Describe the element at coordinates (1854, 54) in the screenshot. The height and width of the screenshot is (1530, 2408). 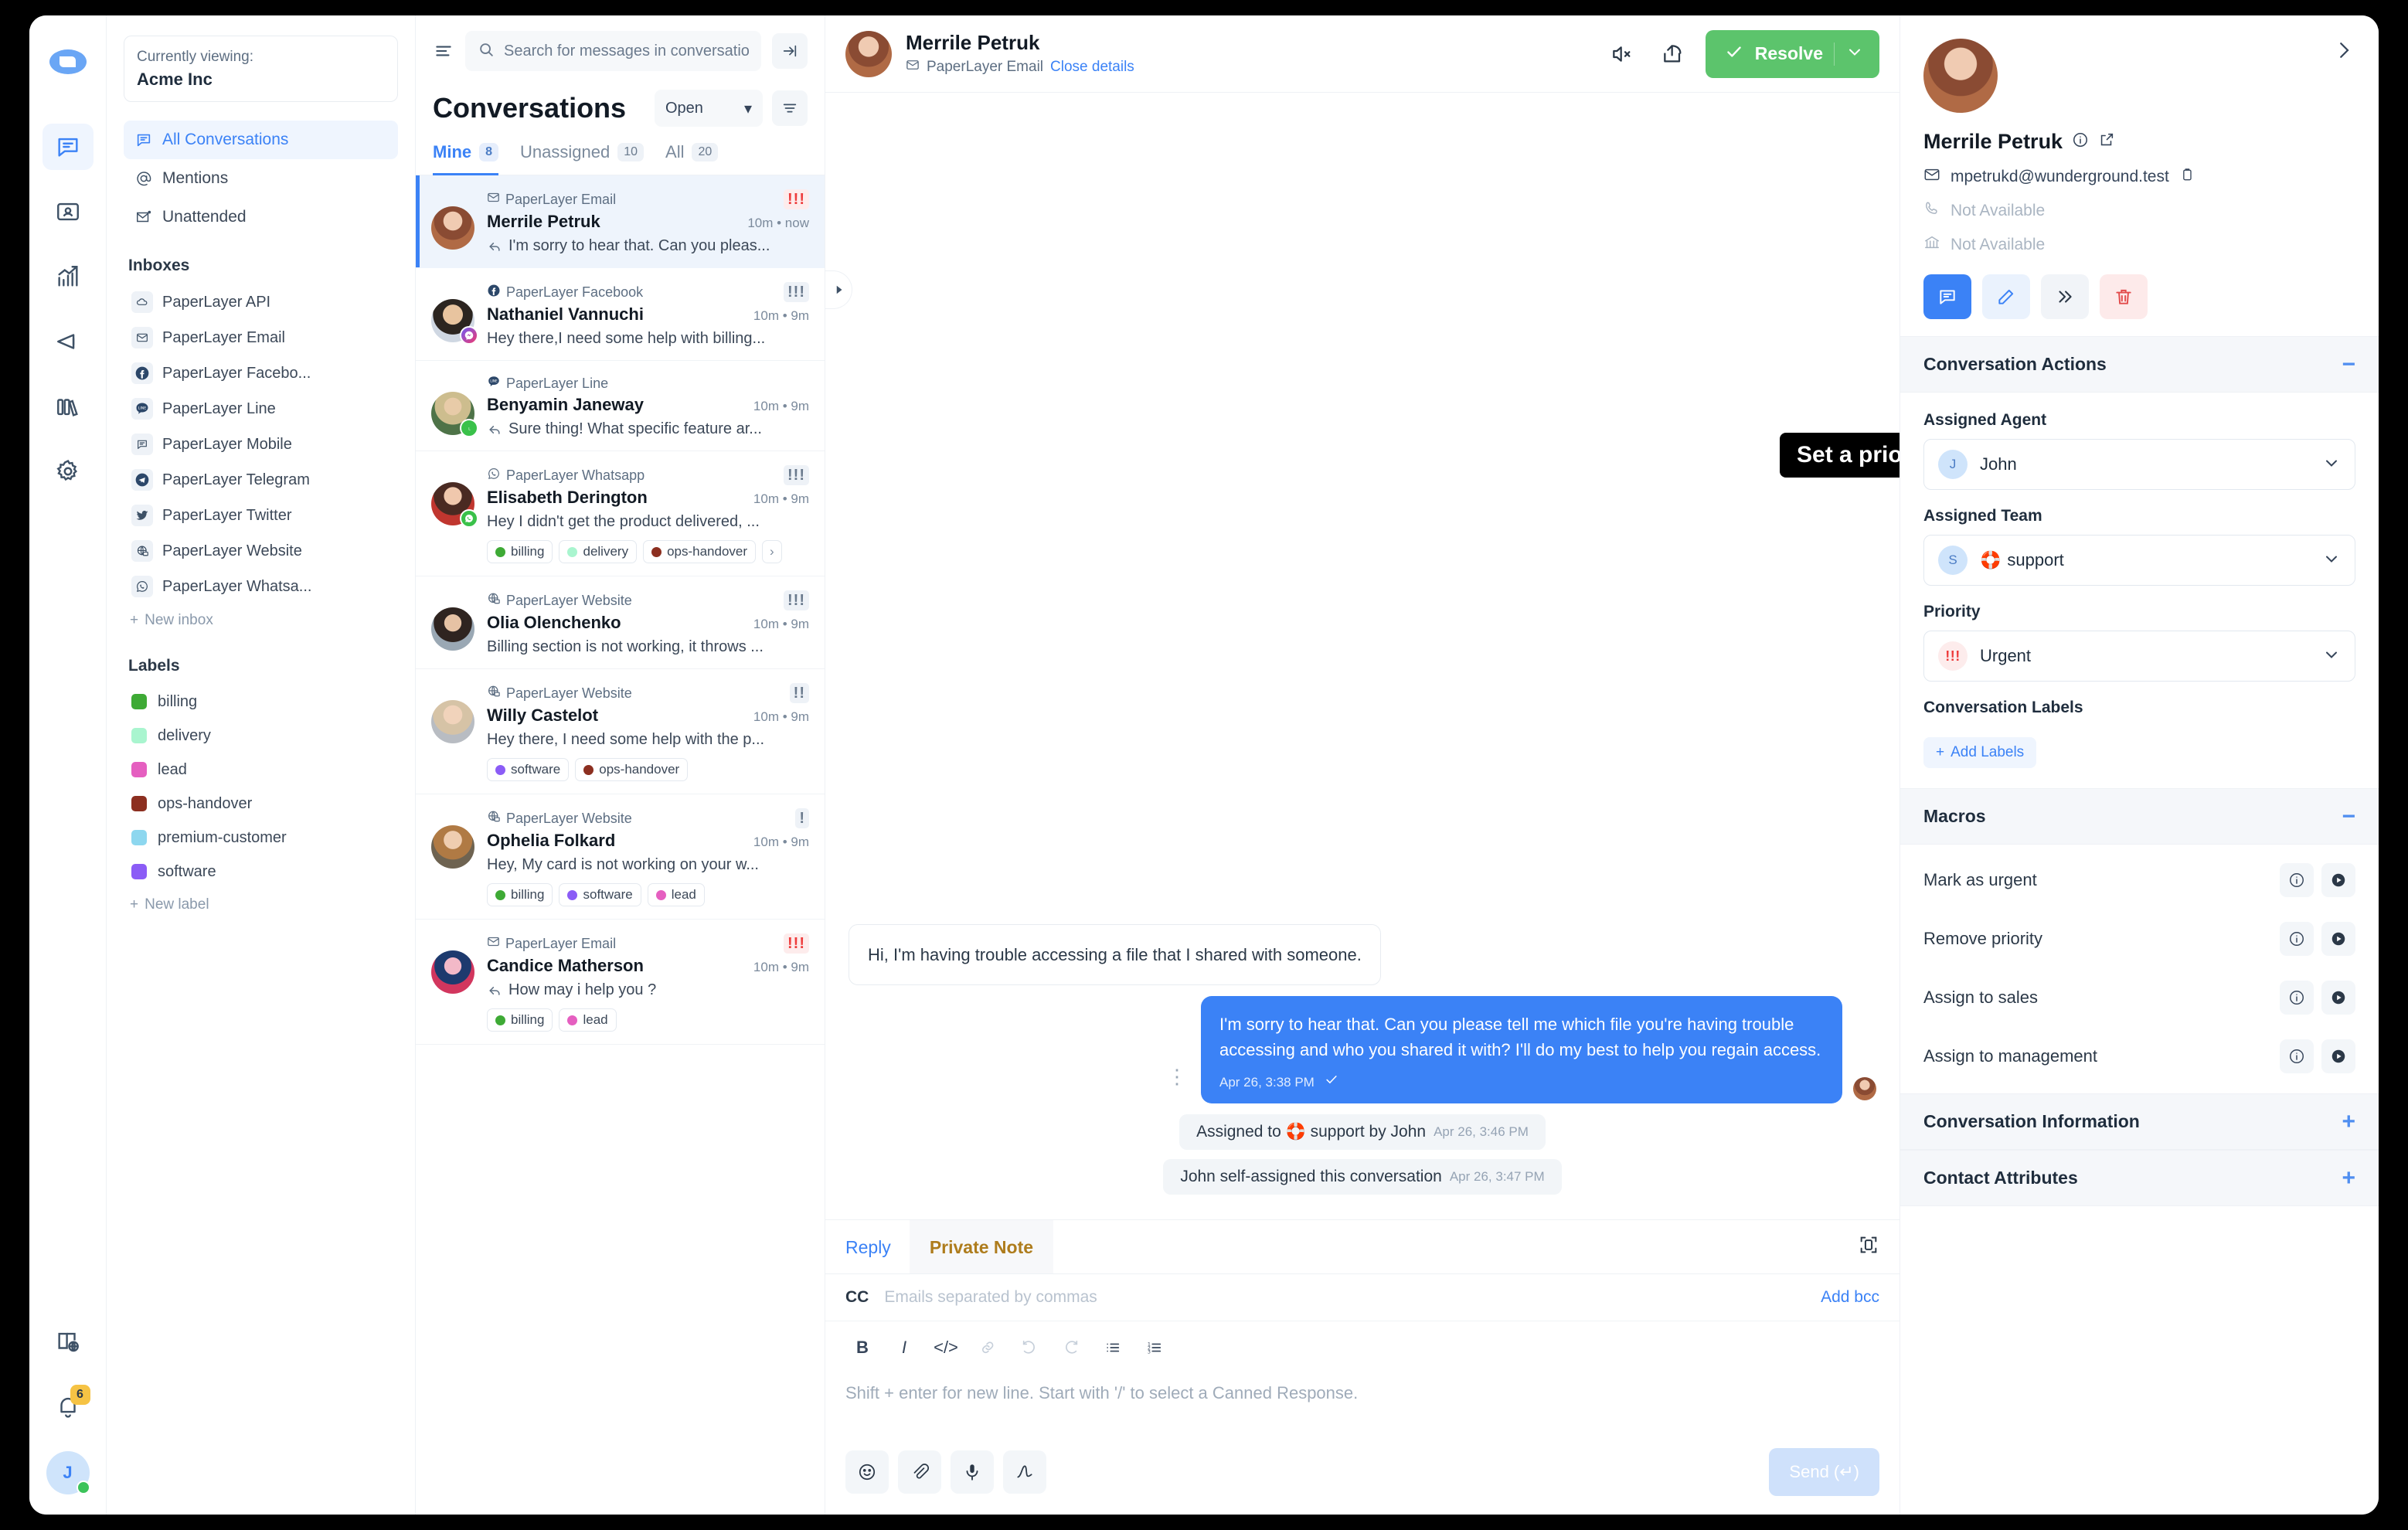
I see `chevron-down-icon` at that location.